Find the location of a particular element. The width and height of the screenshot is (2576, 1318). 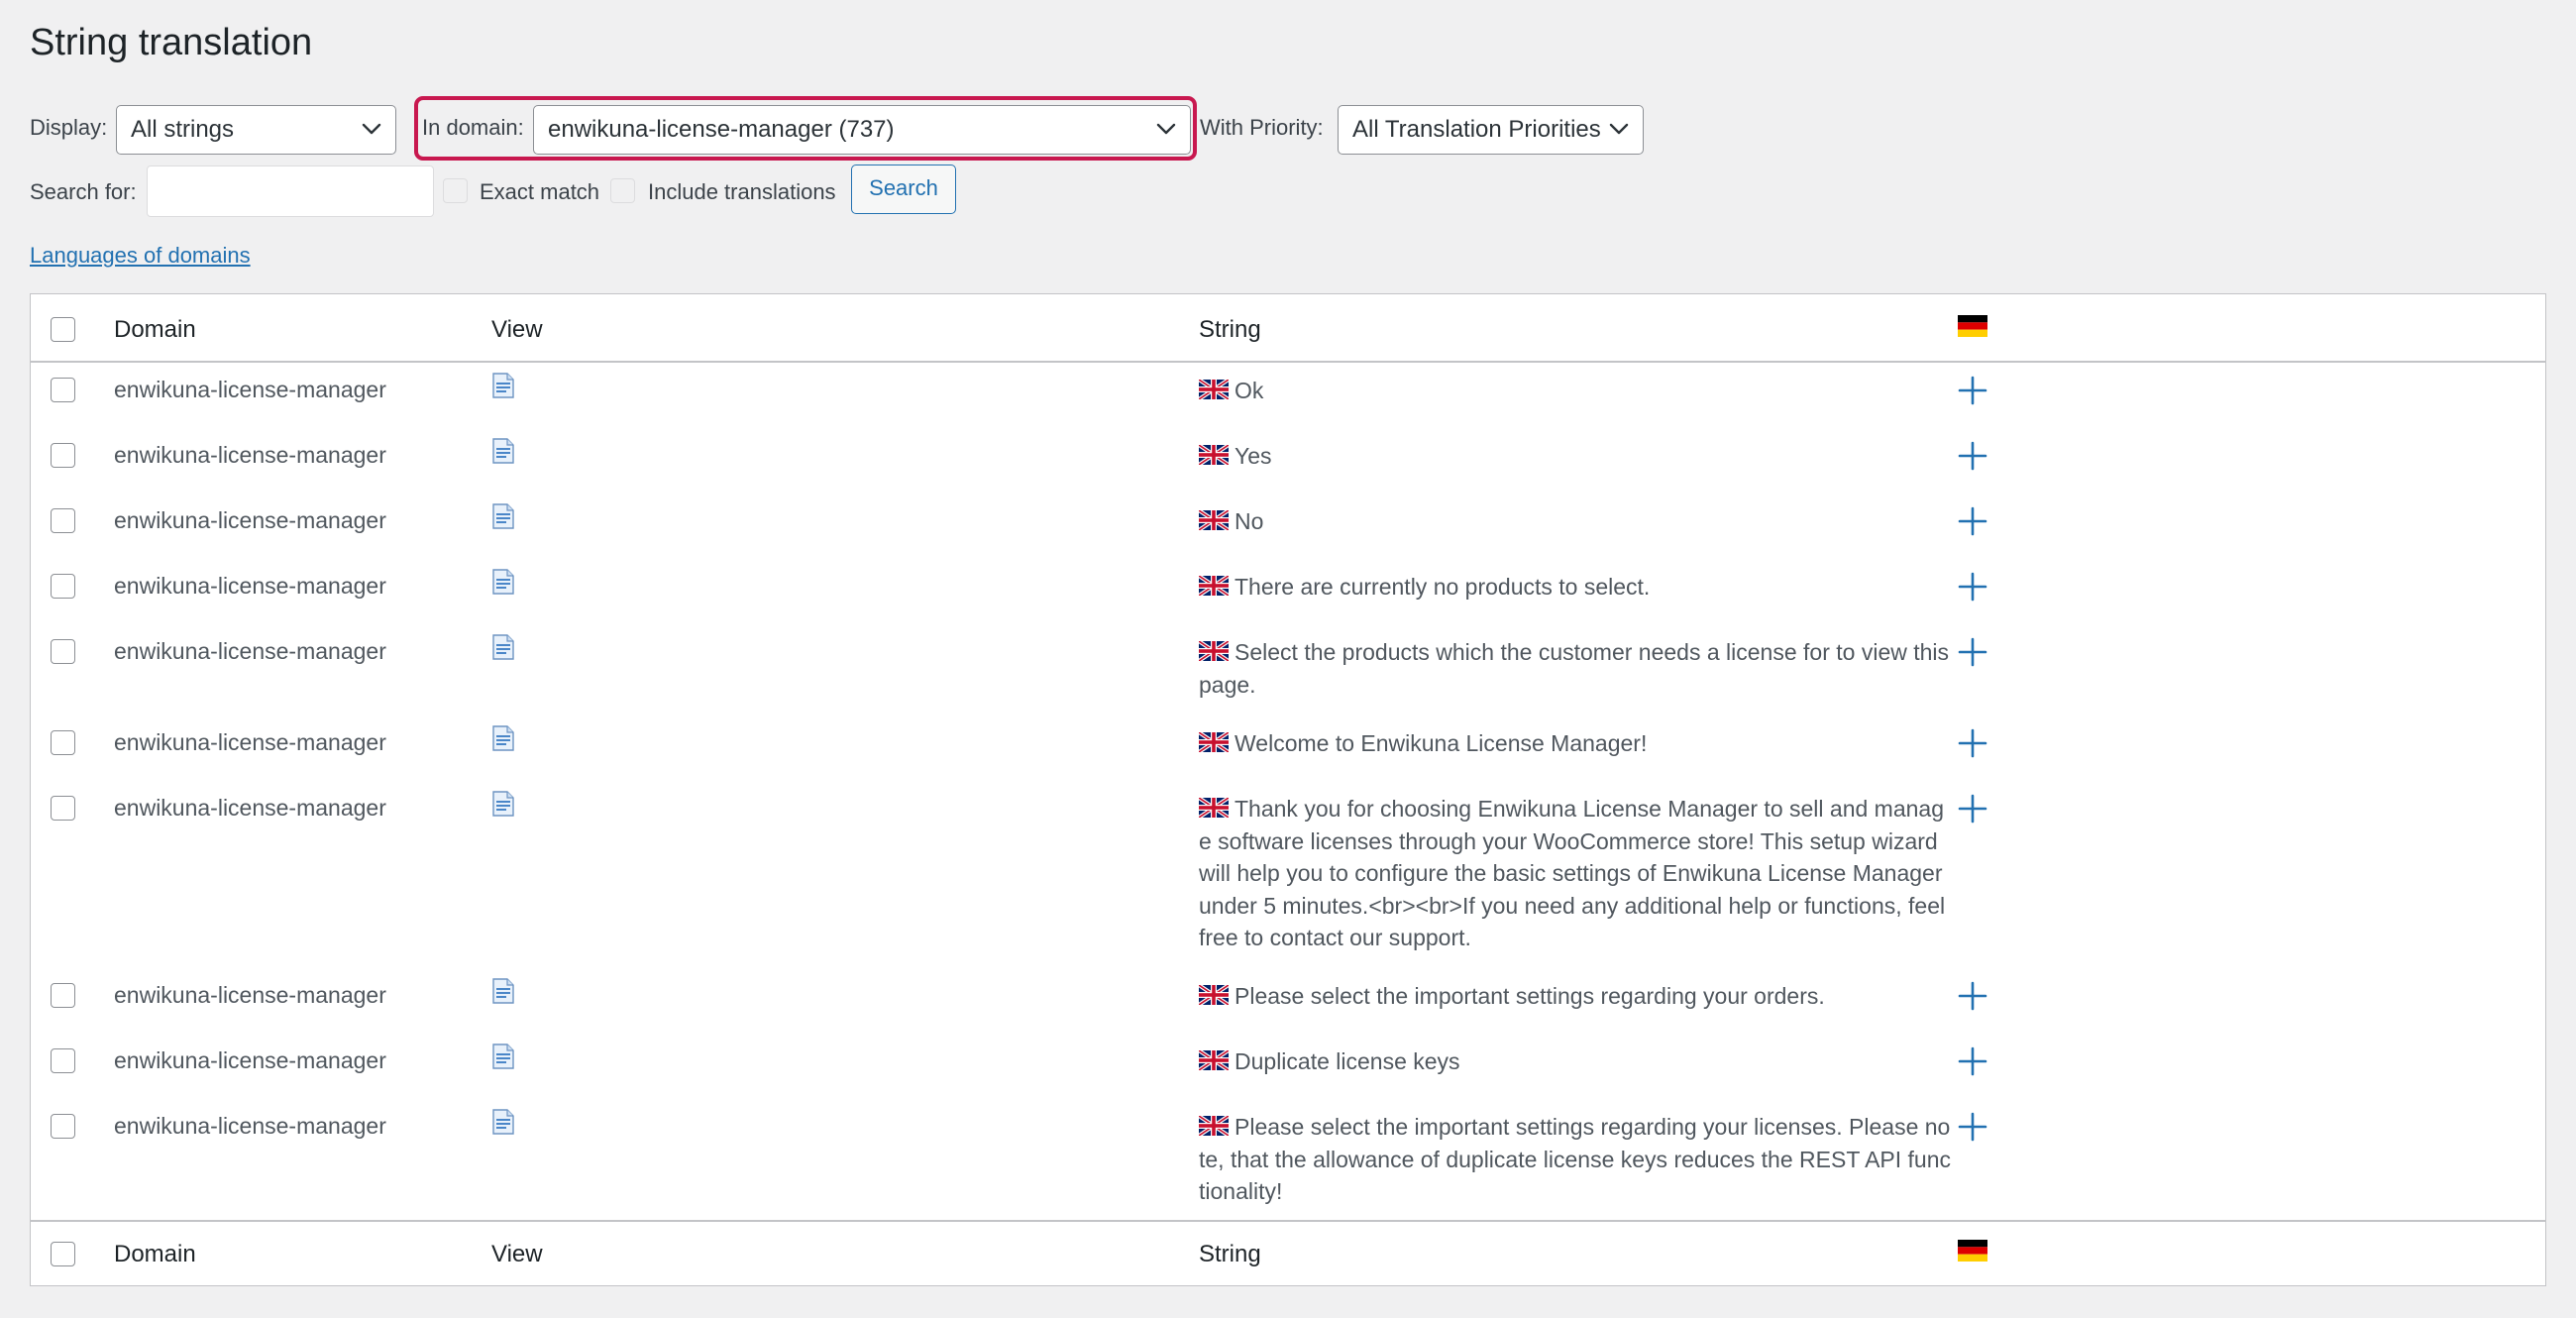

domain-highlight-box is located at coordinates (805, 128).